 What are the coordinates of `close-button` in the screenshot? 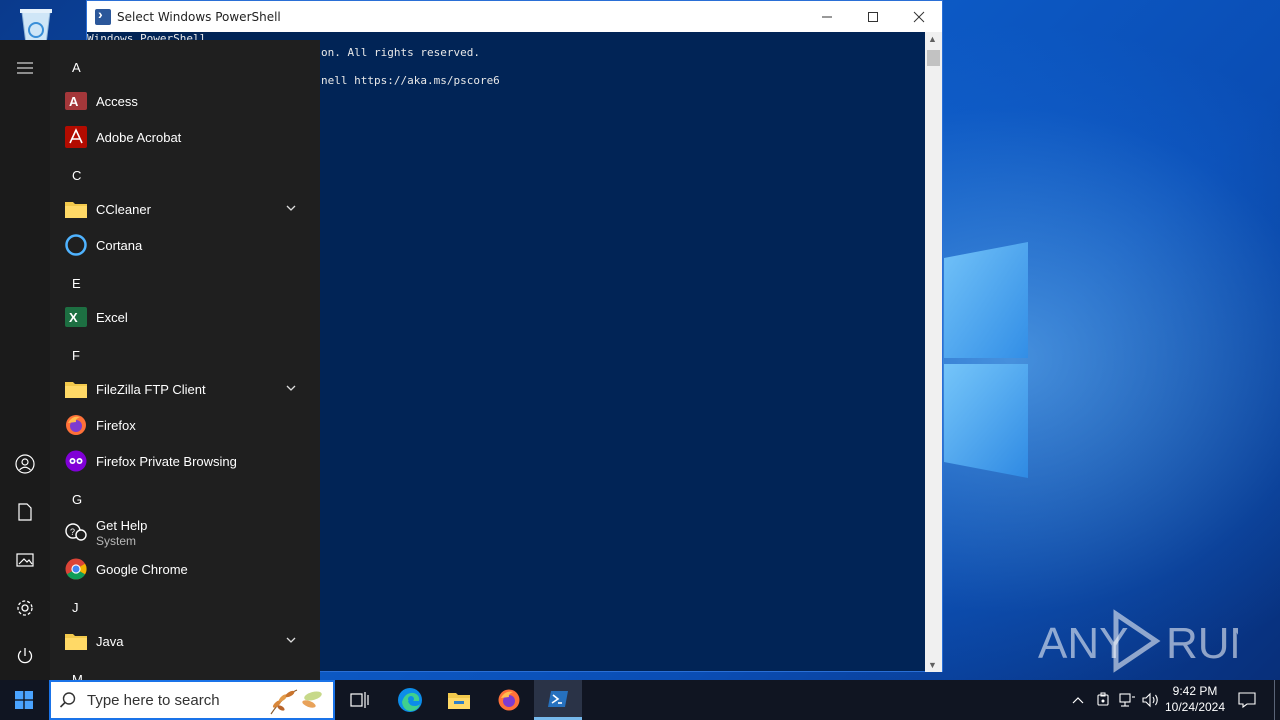 It's located at (919, 16).